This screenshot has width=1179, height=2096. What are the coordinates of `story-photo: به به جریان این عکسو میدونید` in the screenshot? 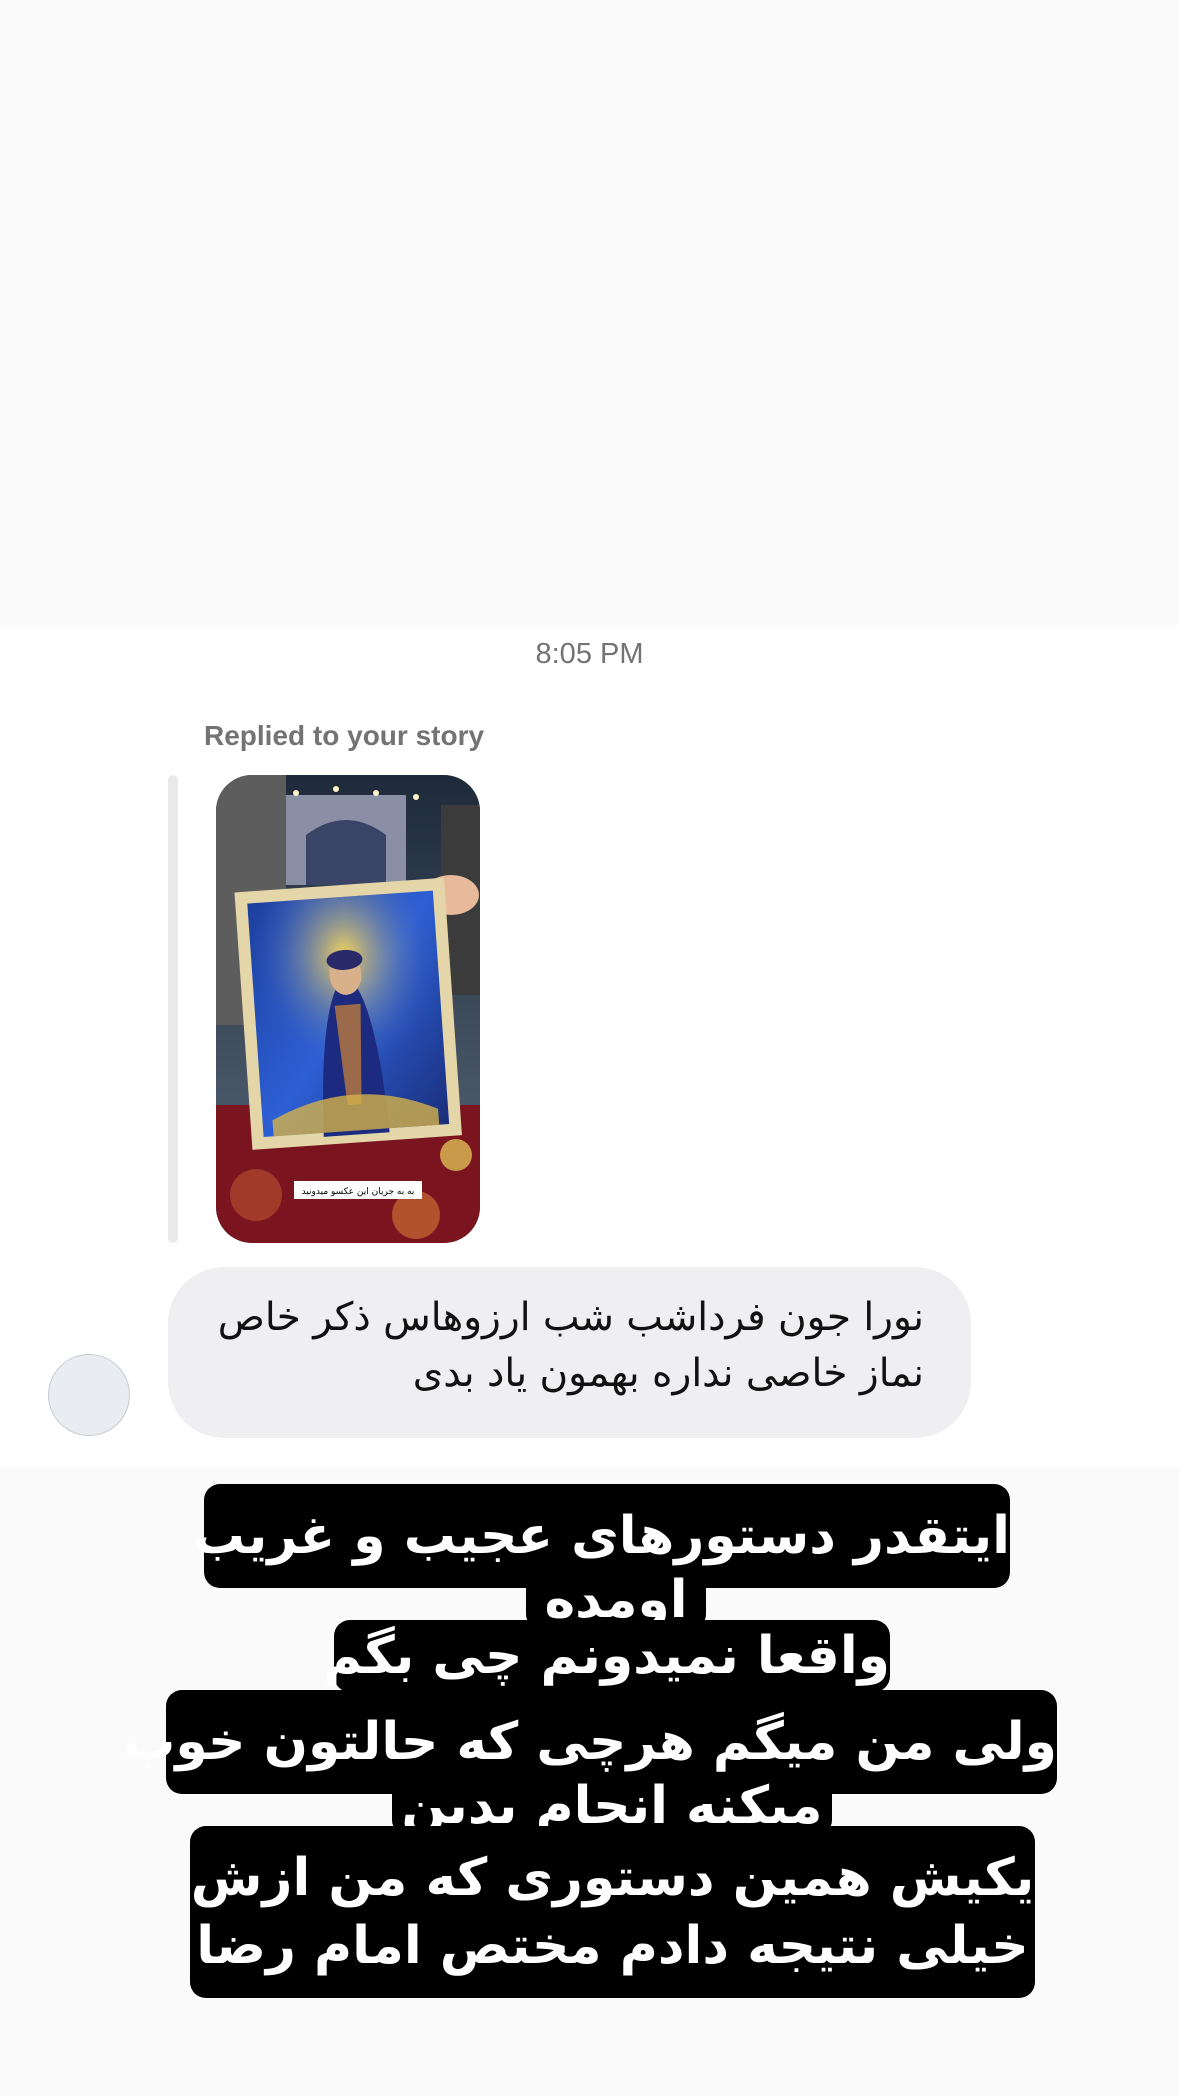 It's located at (348, 1009).